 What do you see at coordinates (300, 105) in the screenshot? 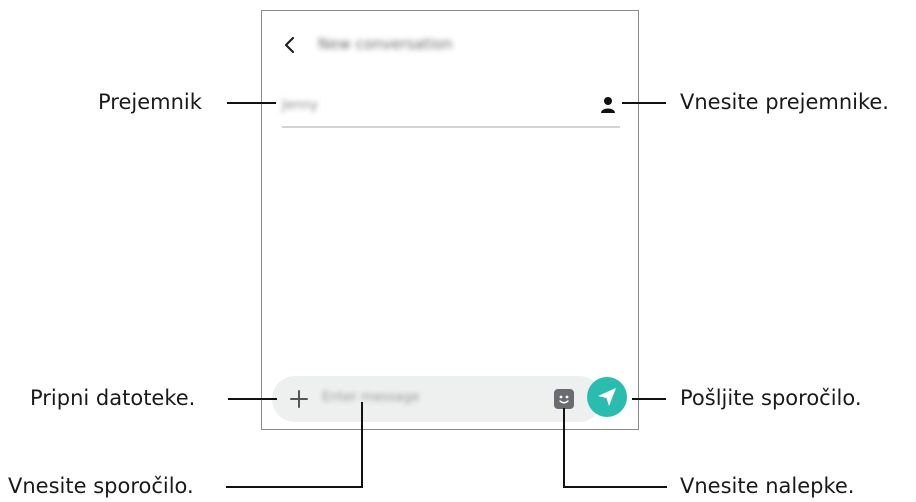
I see `recipient-field: Jenny` at bounding box center [300, 105].